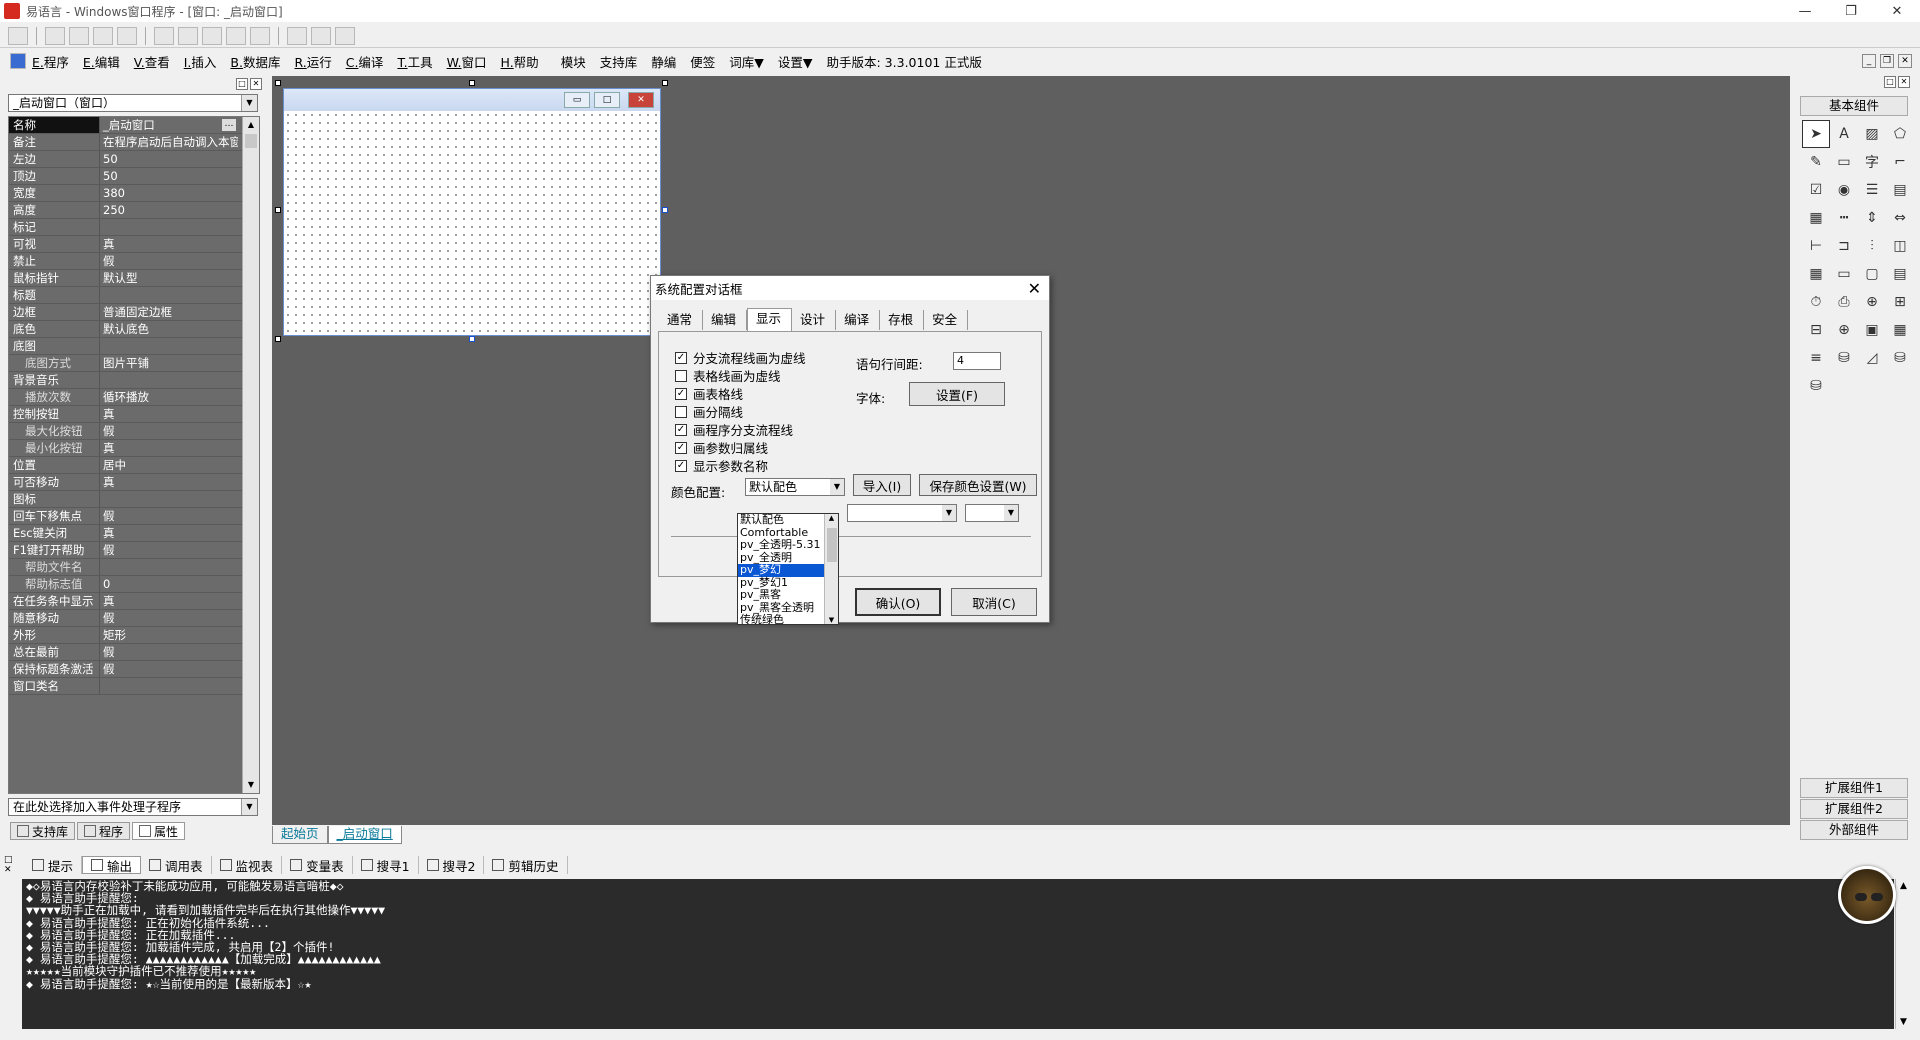  I want to click on property-row: 左边 50, so click(134, 159).